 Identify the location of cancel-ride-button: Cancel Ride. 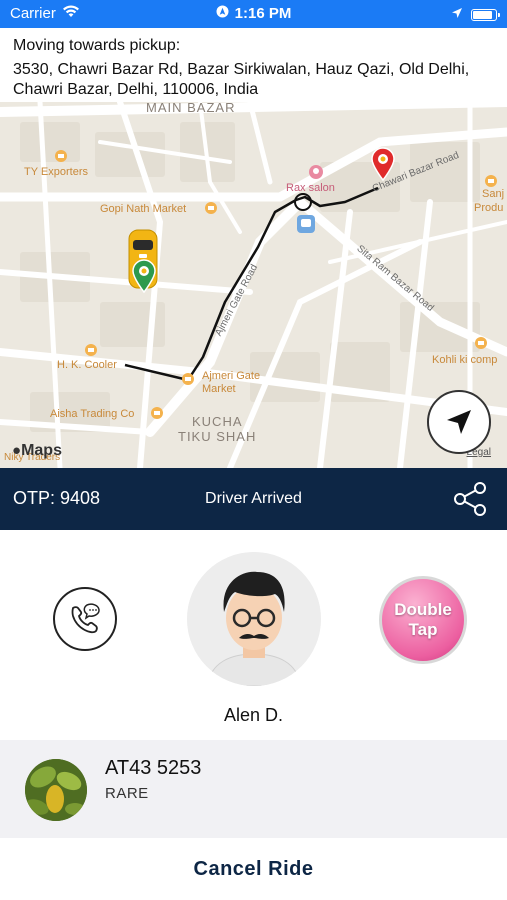
(253, 869).